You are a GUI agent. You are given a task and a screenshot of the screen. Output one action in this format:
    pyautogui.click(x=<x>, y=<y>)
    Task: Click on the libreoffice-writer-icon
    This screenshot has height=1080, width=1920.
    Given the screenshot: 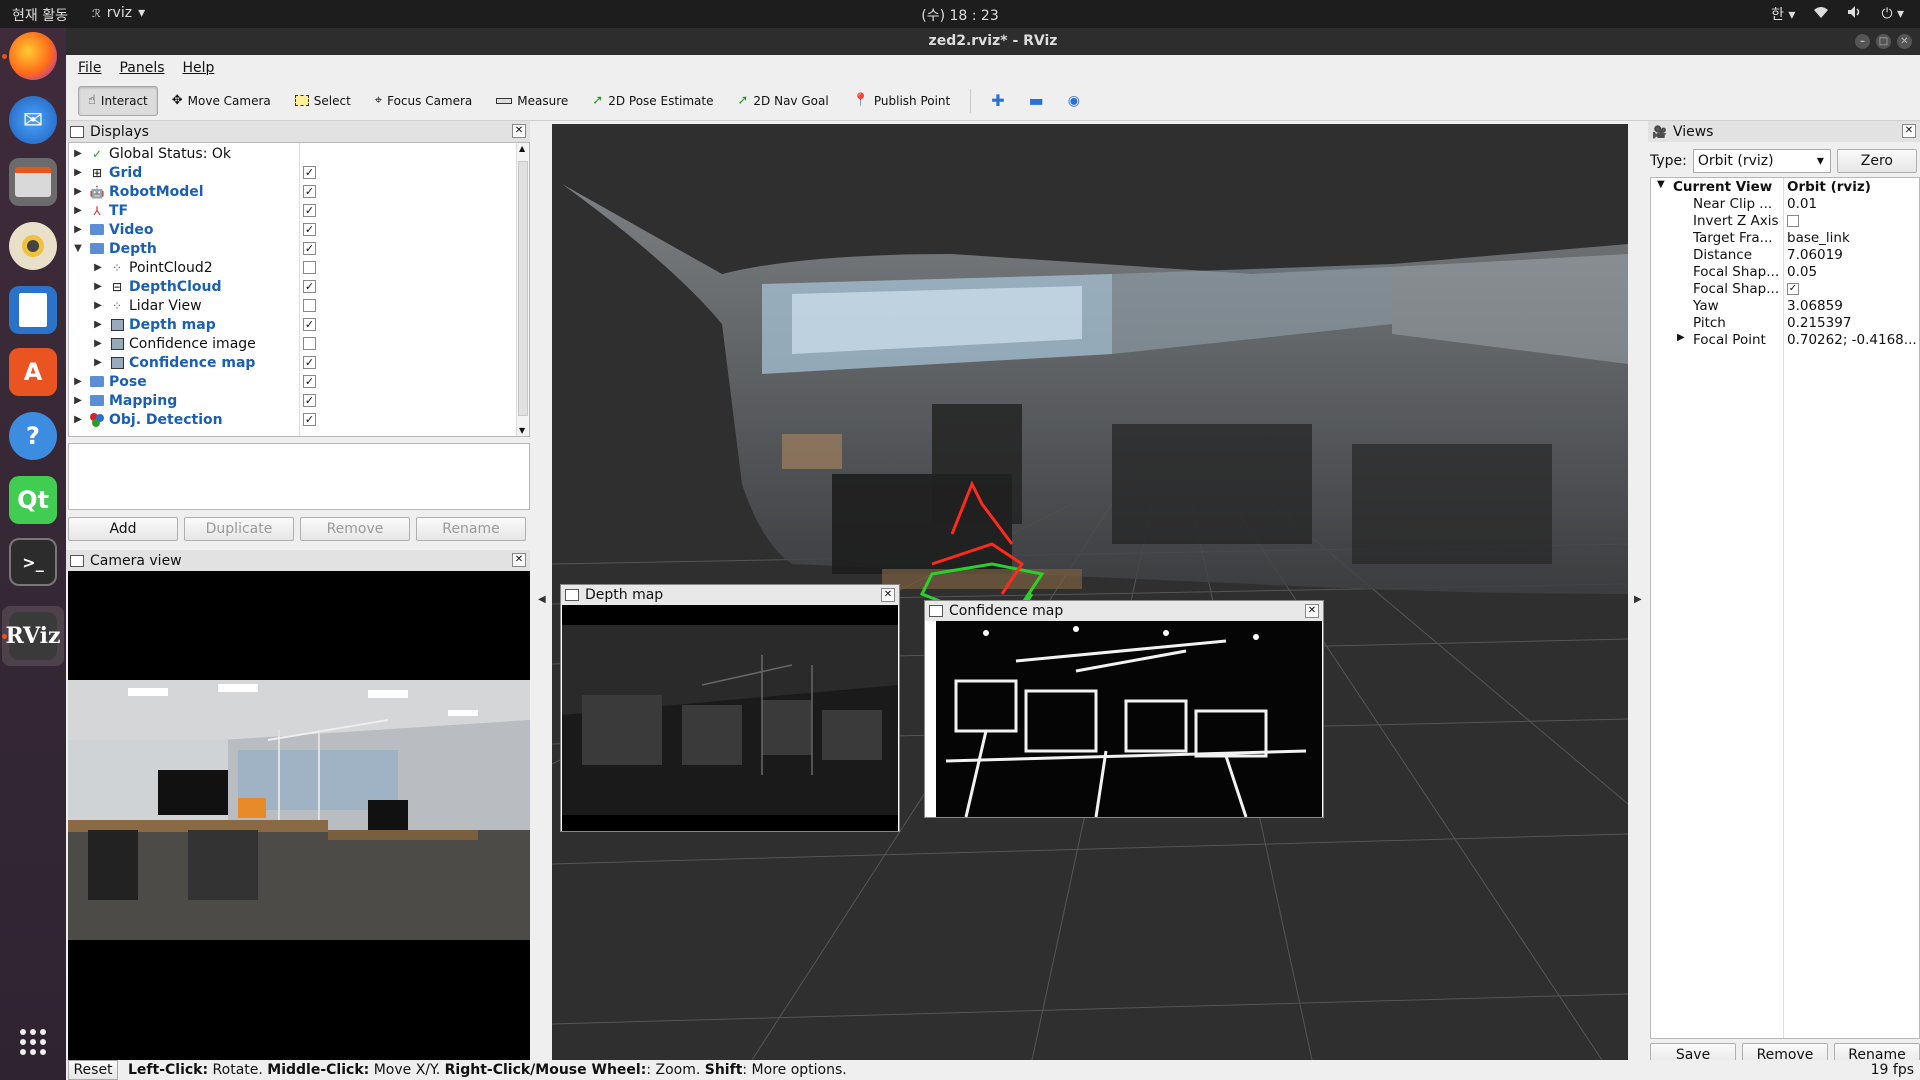 What is the action you would take?
    pyautogui.click(x=33, y=310)
    